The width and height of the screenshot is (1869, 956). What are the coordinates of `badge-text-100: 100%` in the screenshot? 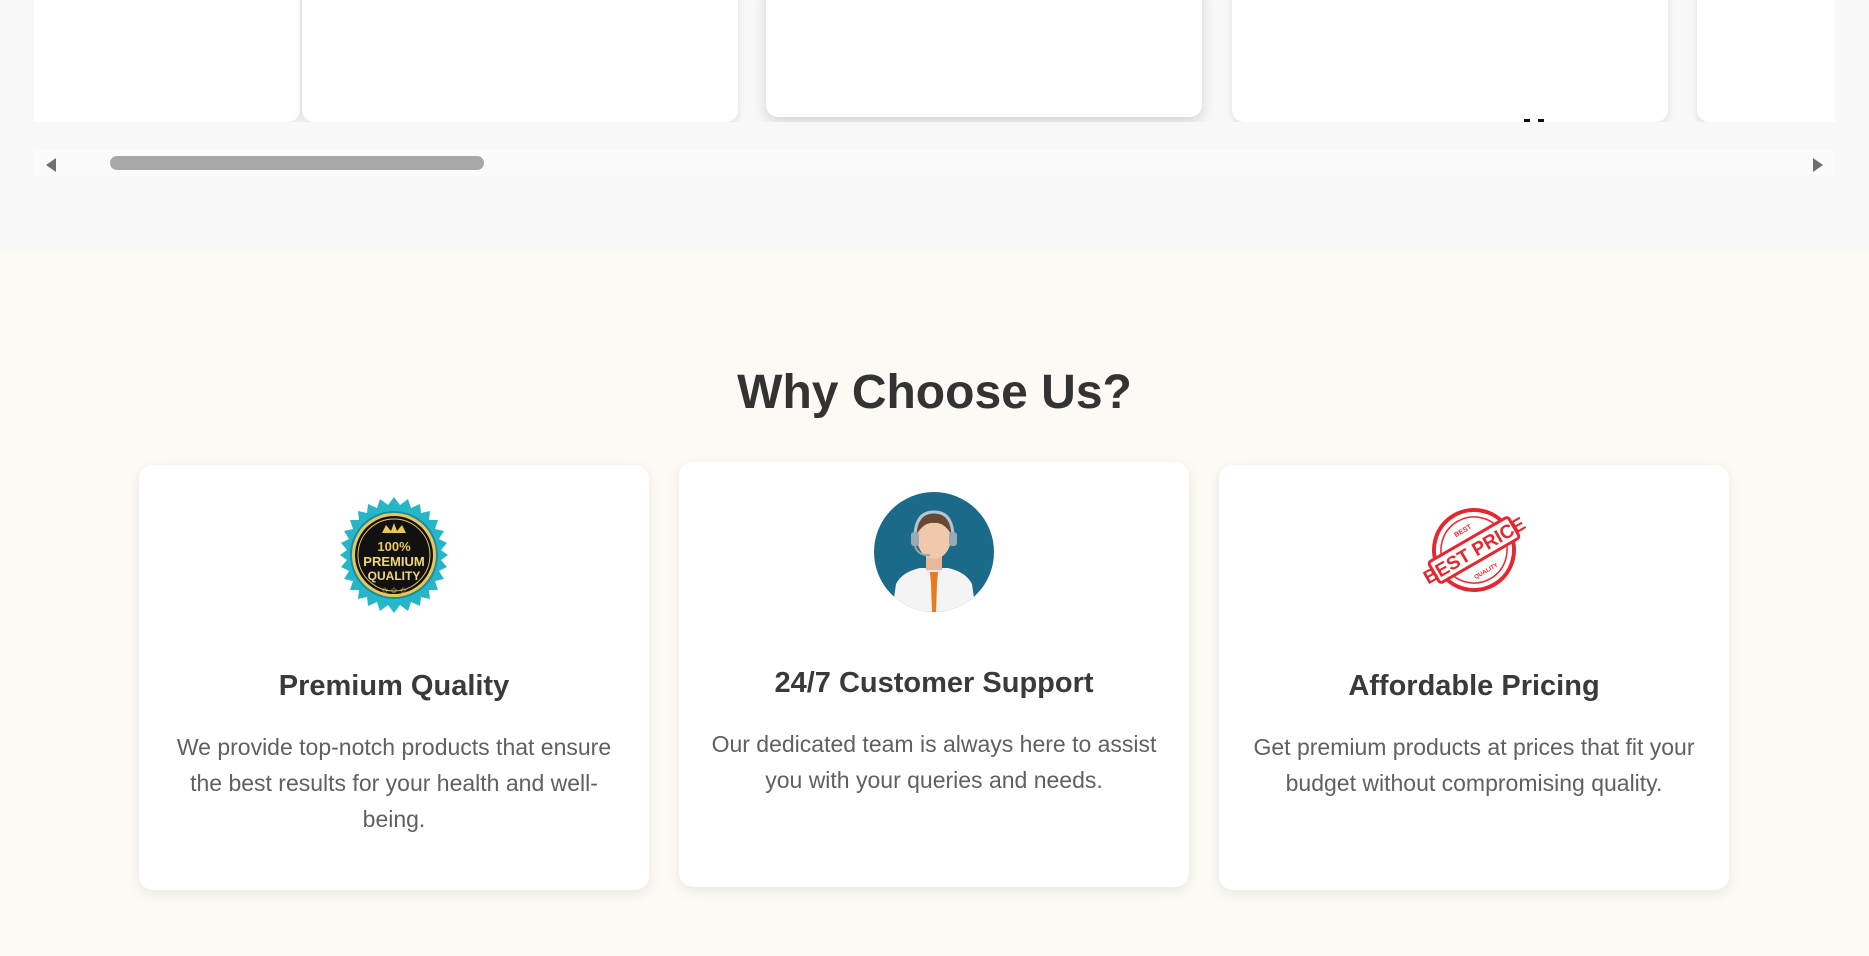 It's located at (394, 546).